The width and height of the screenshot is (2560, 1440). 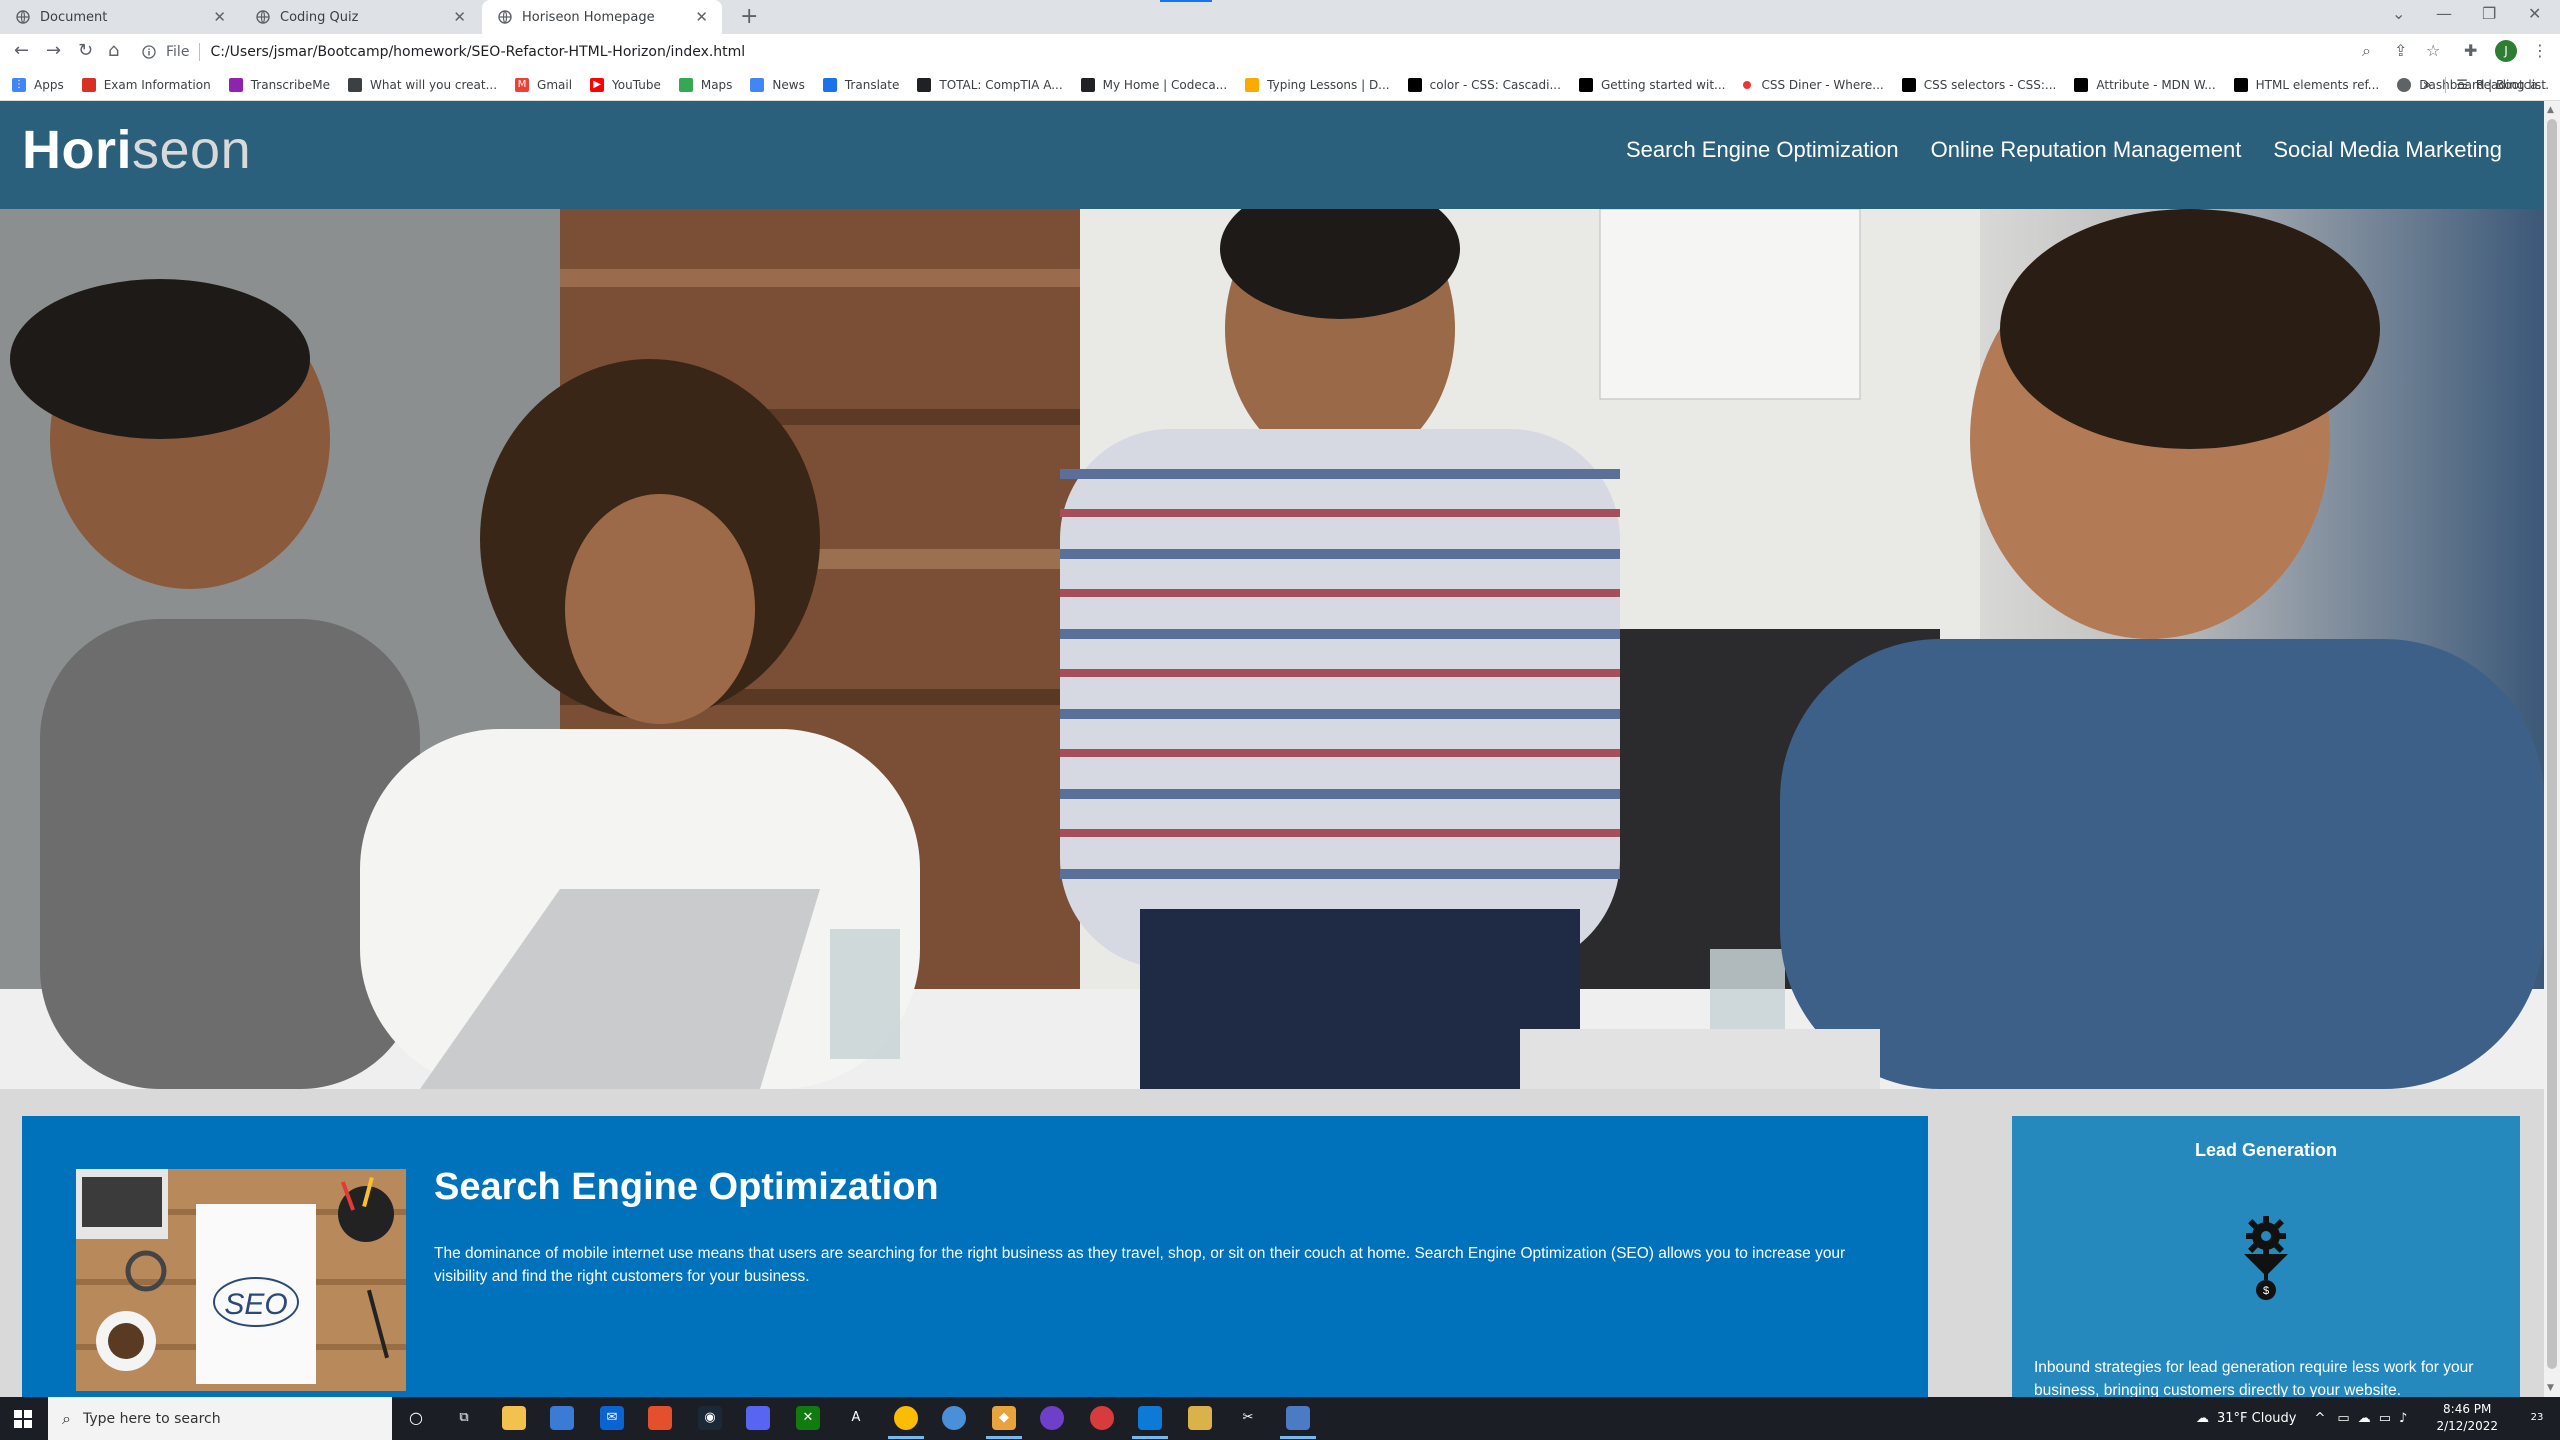 What do you see at coordinates (2467, 1418) in the screenshot?
I see `taskbar-clock: 8:46 PM 2/12/2022` at bounding box center [2467, 1418].